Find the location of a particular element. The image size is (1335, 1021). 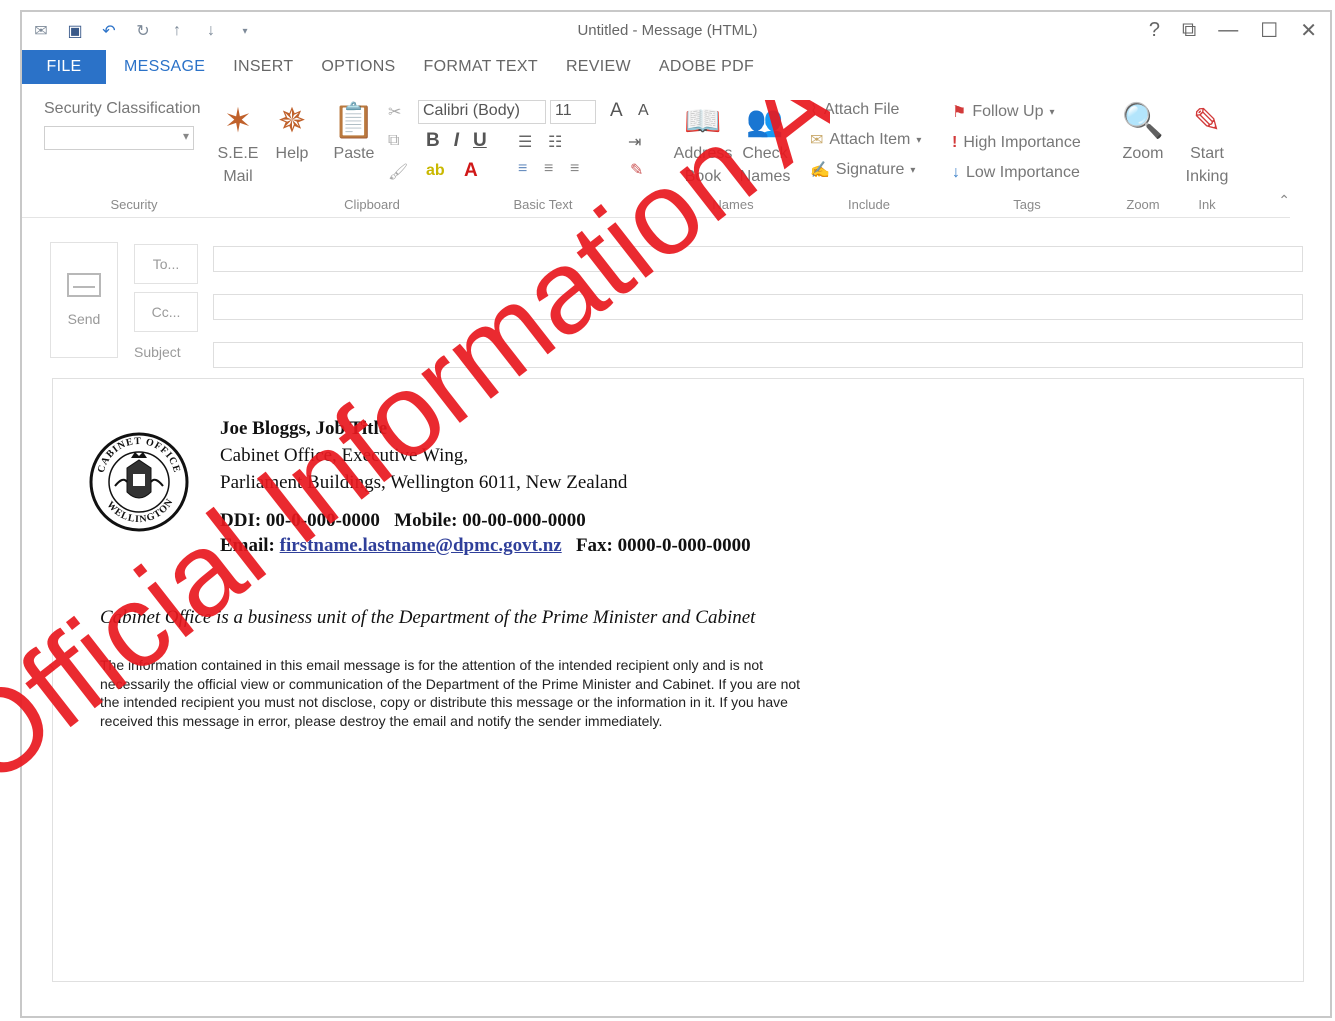

paste-button: 📋 Paste is located at coordinates (354, 132).